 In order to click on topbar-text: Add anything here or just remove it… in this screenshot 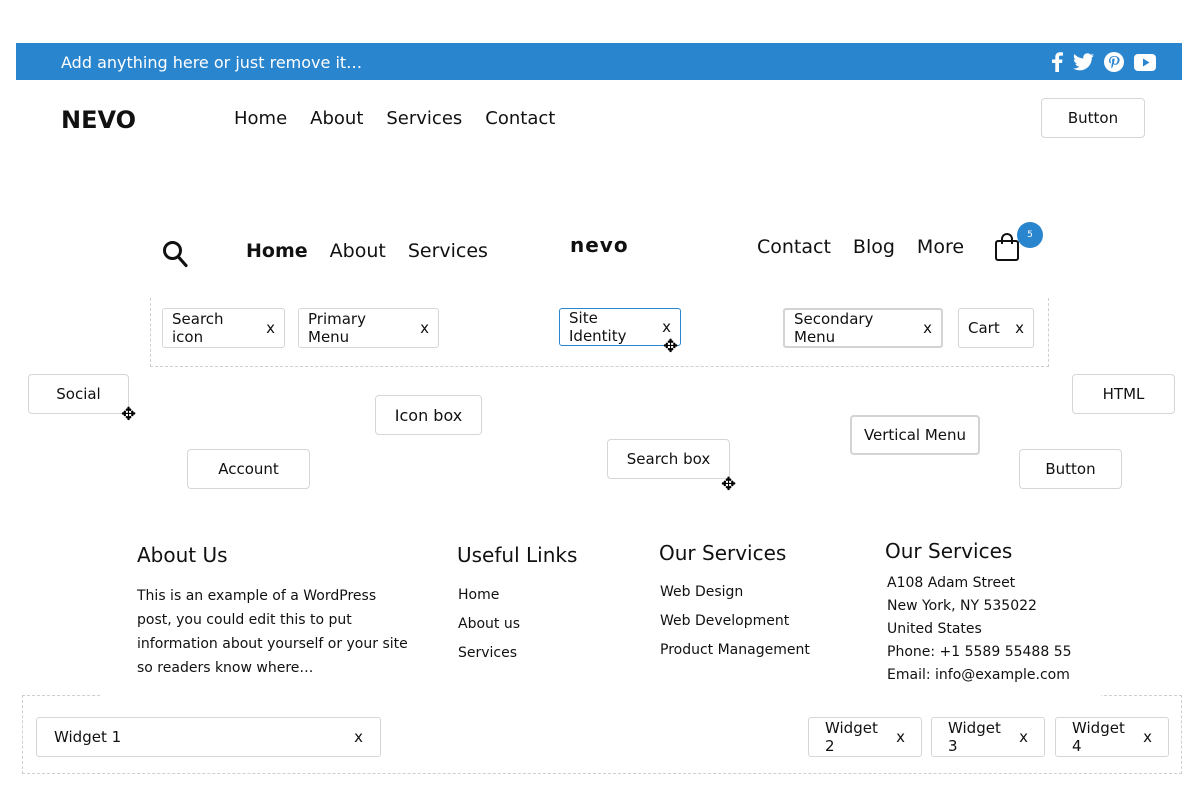, I will do `click(212, 62)`.